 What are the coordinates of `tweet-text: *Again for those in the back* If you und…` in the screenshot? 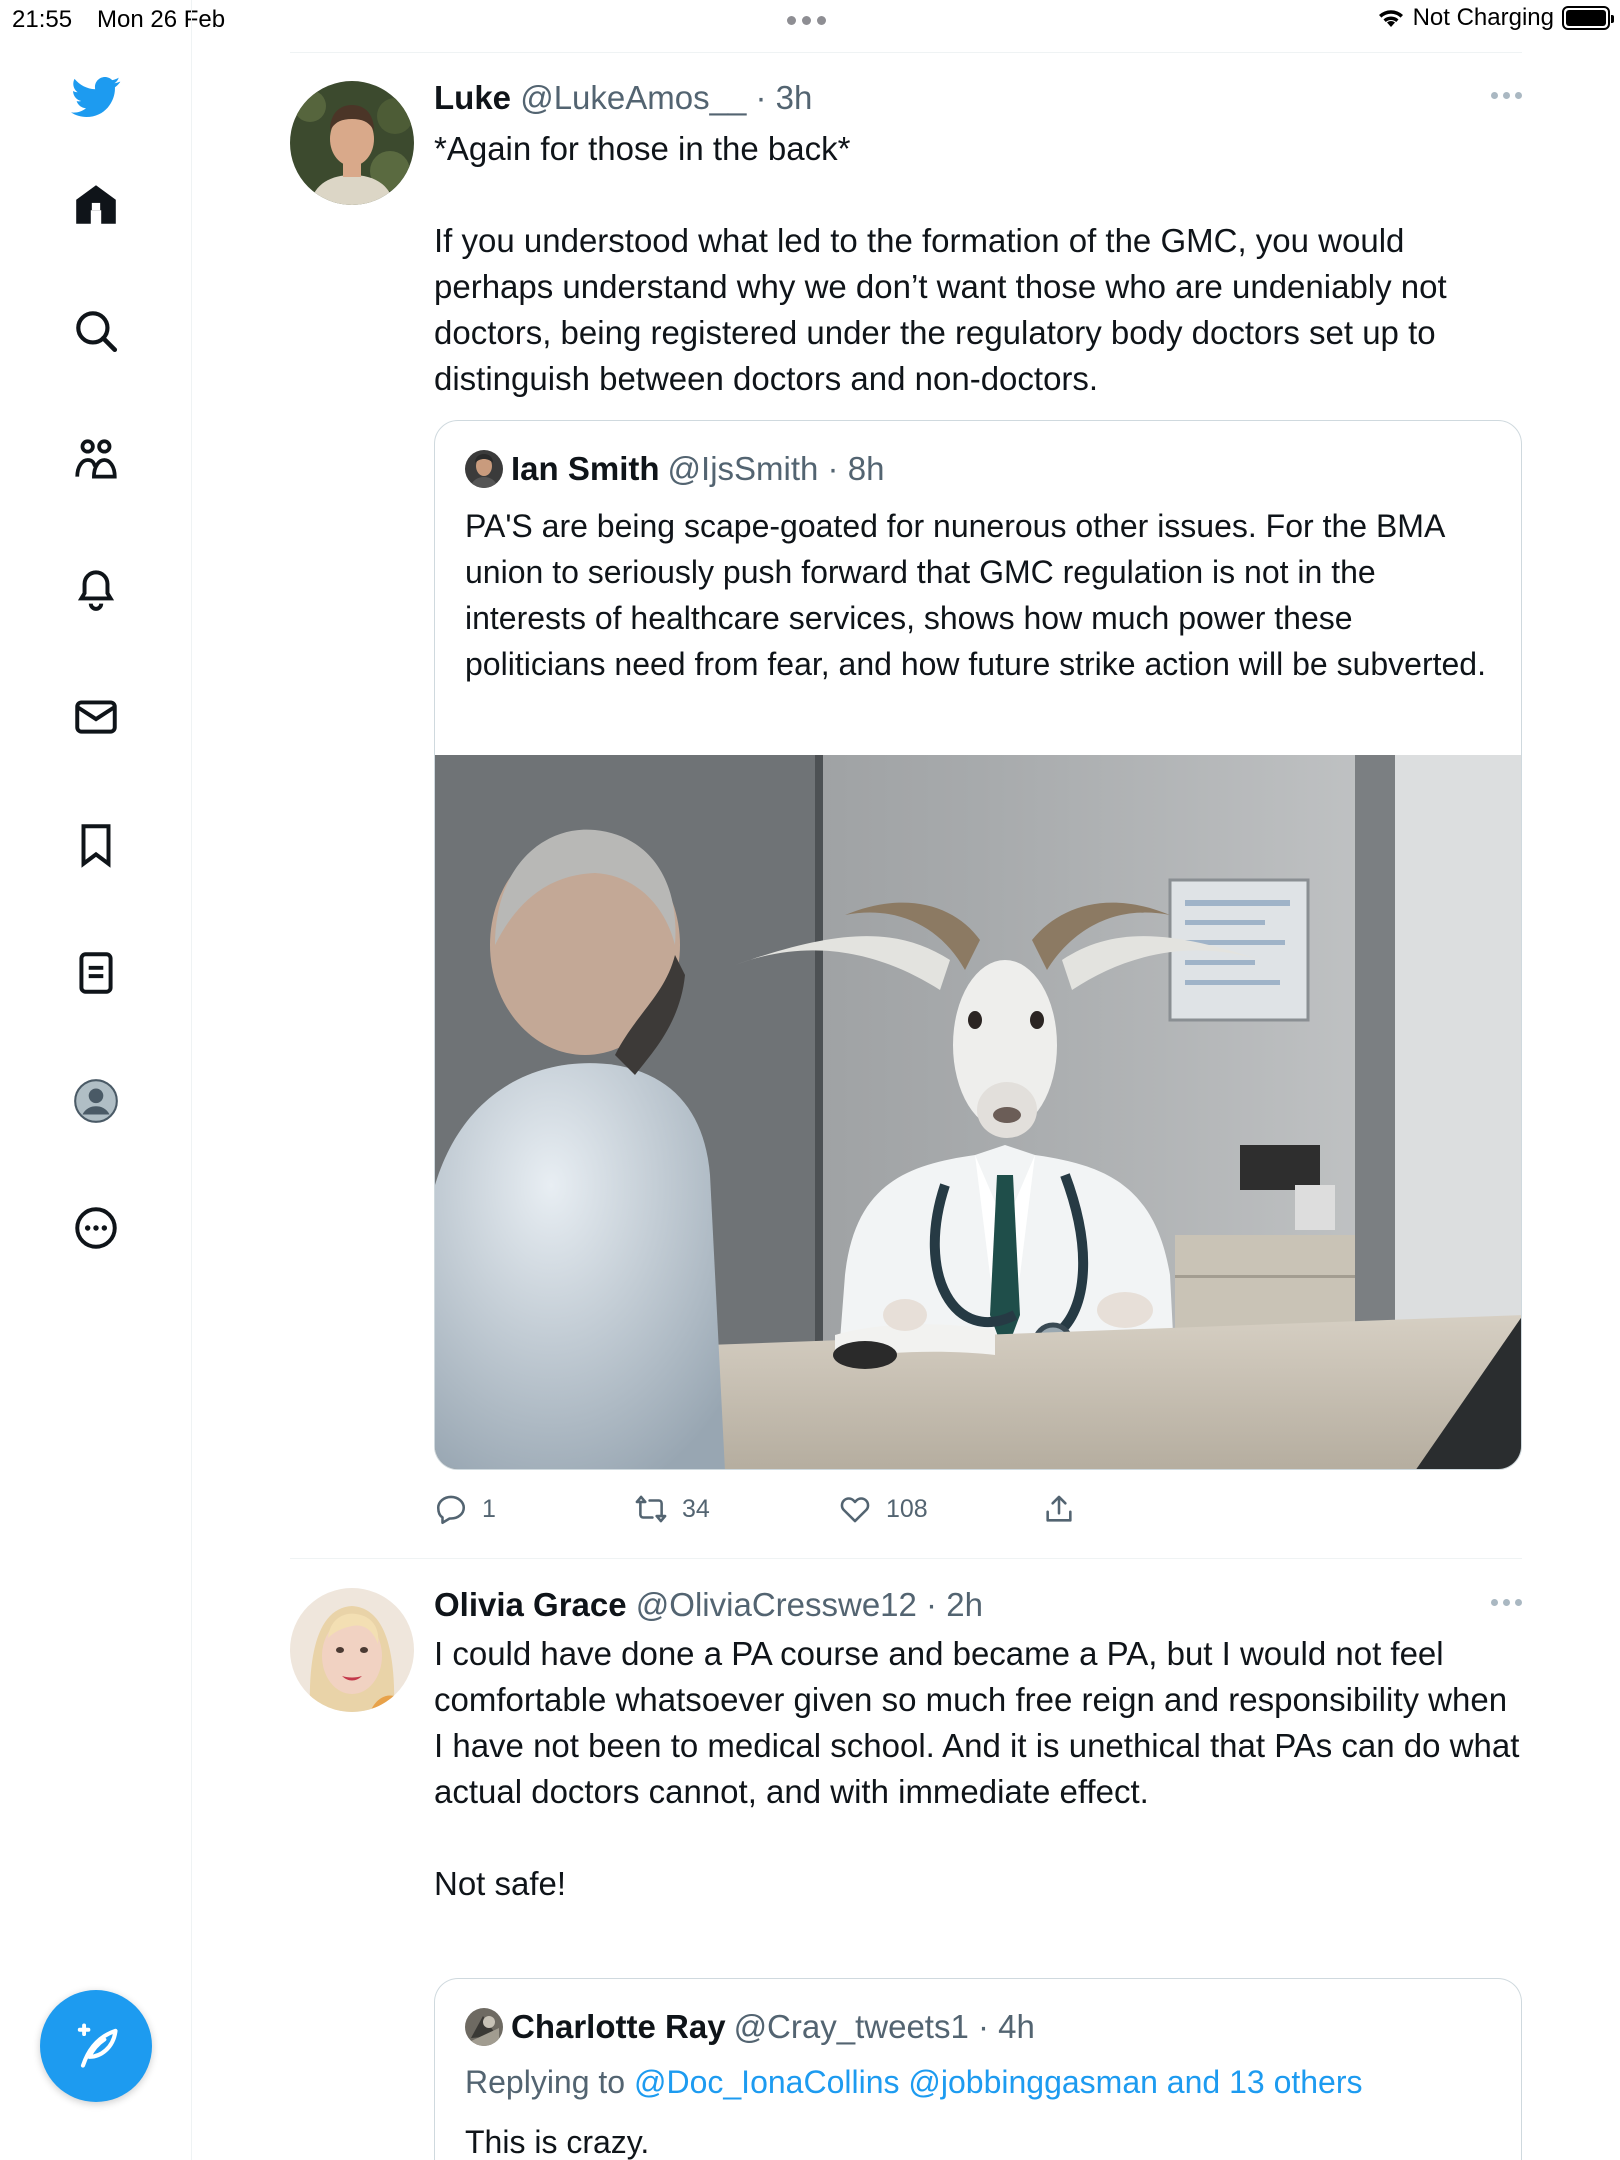 It's located at (940, 263).